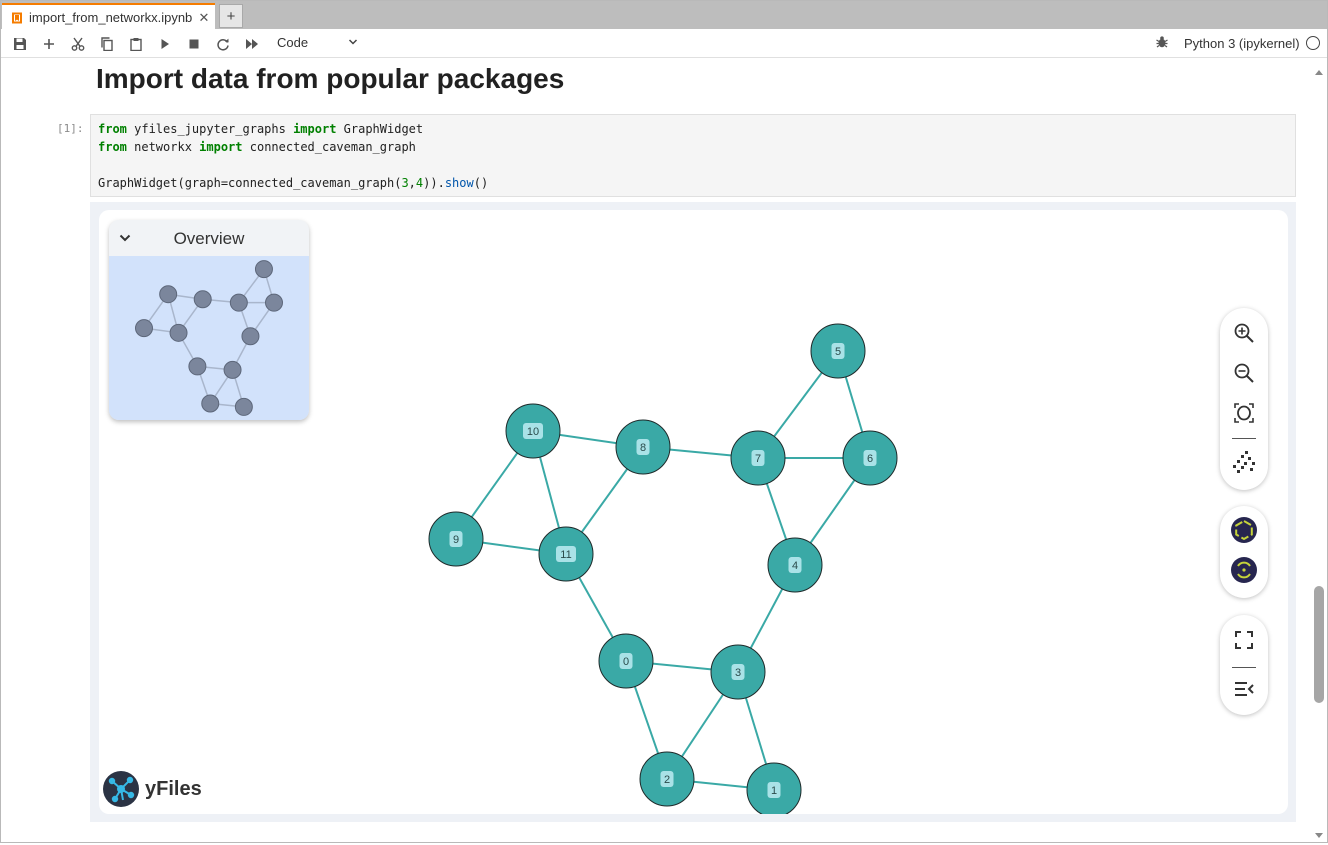 This screenshot has width=1328, height=845. Describe the element at coordinates (223, 44) in the screenshot. I see `restart-icon` at that location.